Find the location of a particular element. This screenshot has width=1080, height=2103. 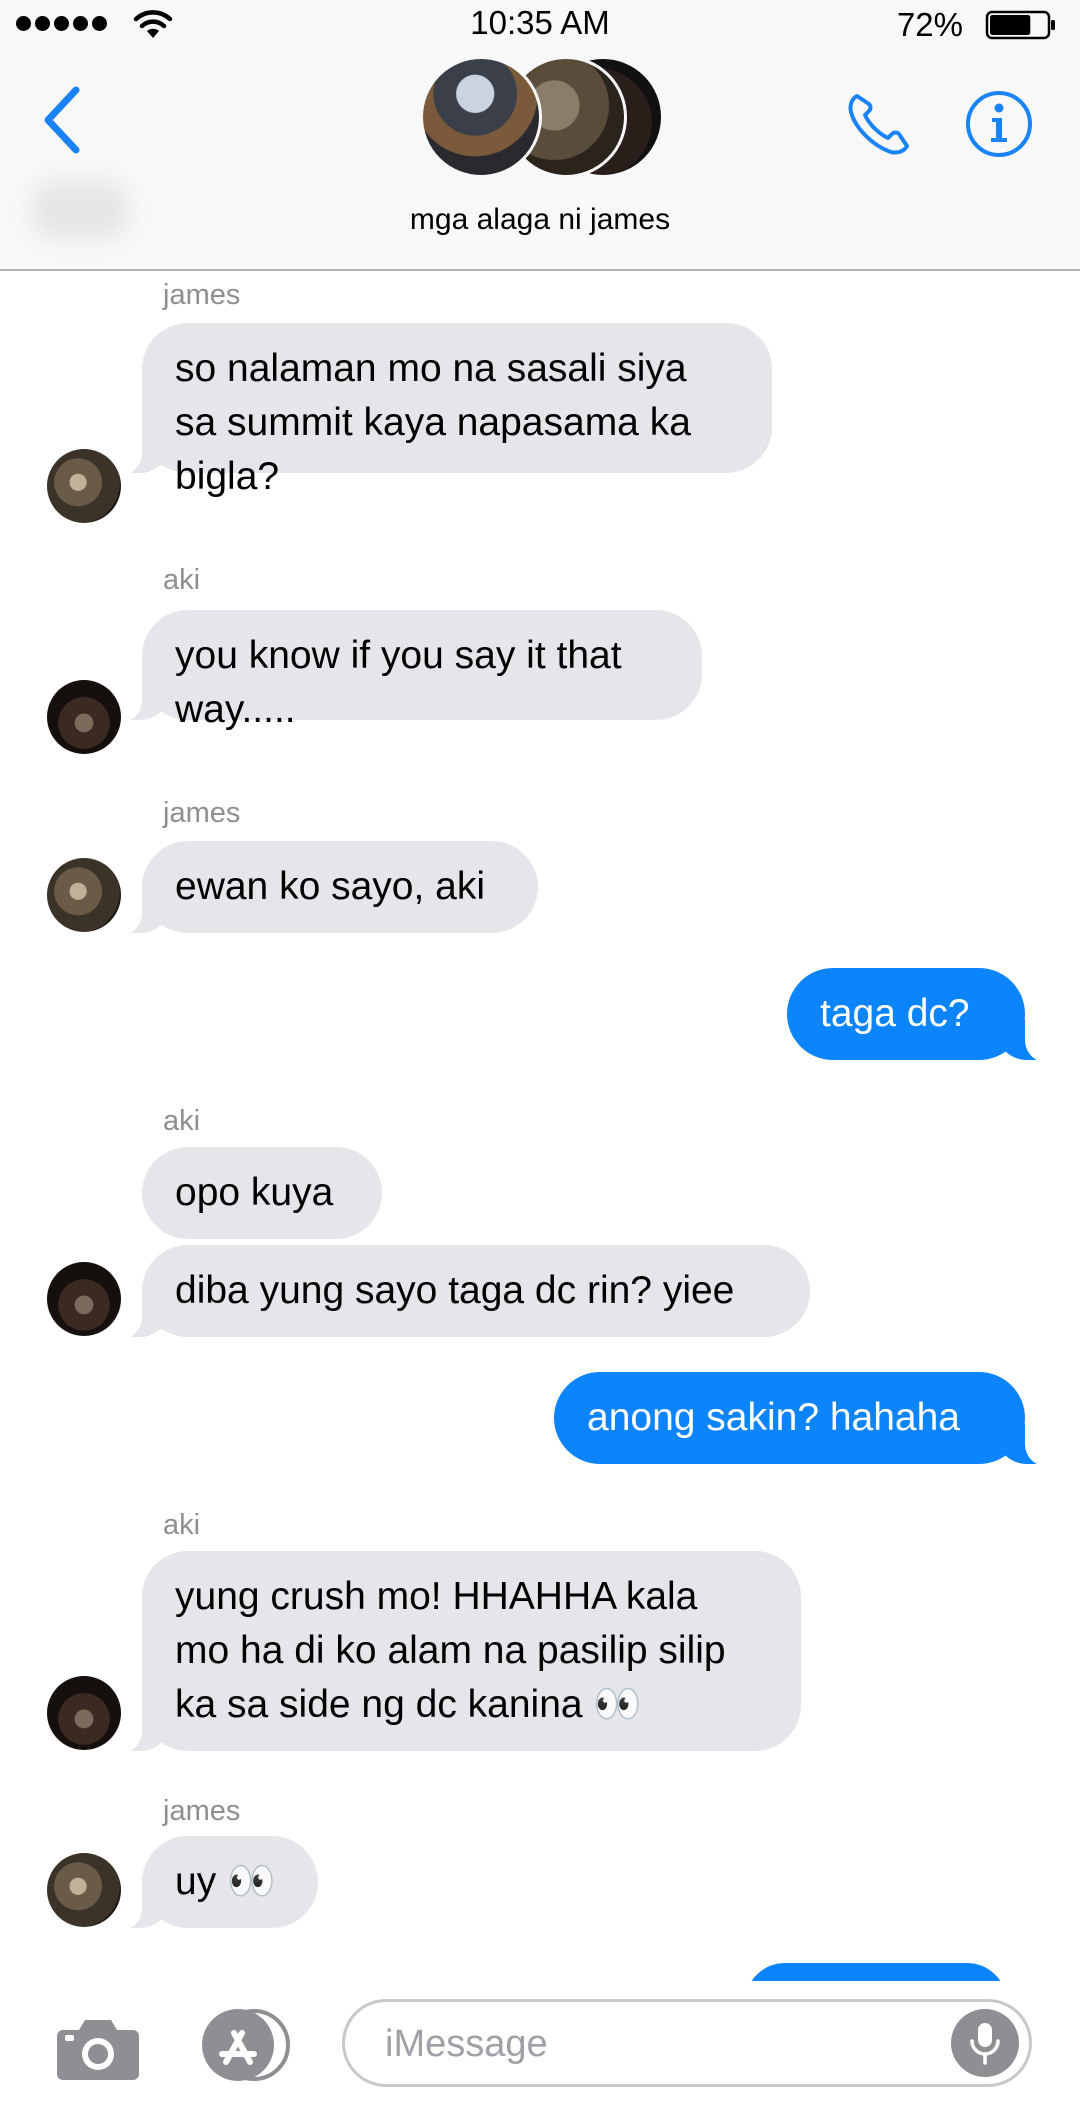

message-input is located at coordinates (655, 2044).